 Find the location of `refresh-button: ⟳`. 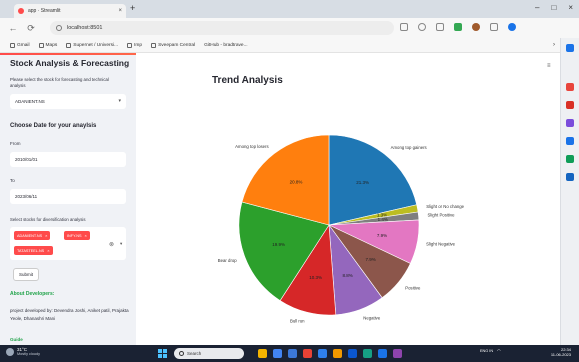

refresh-button: ⟳ is located at coordinates (31, 28).